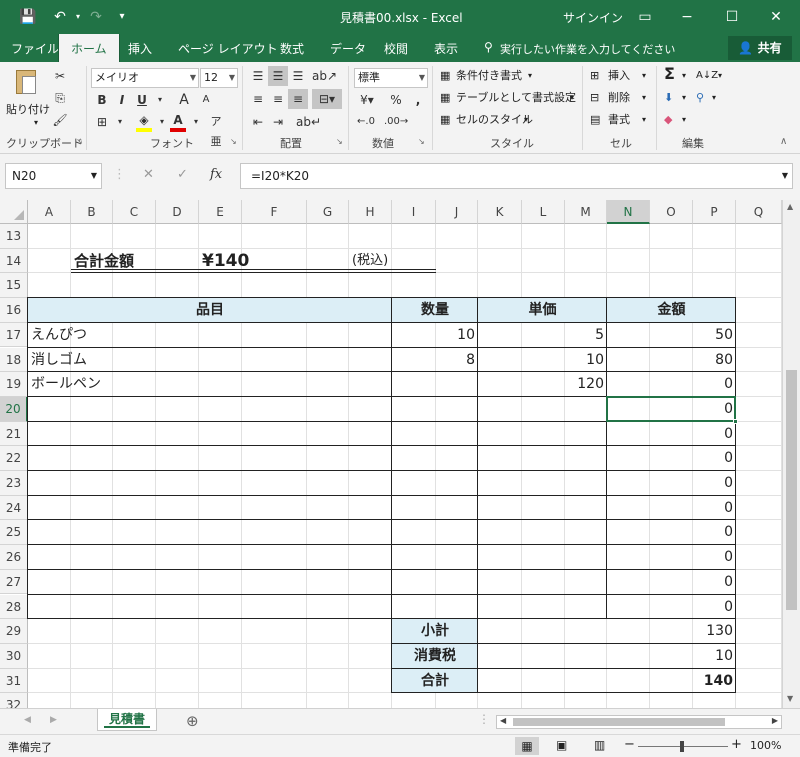  Describe the element at coordinates (619, 76) in the screenshot. I see `insert-cells-button: 挿入` at that location.